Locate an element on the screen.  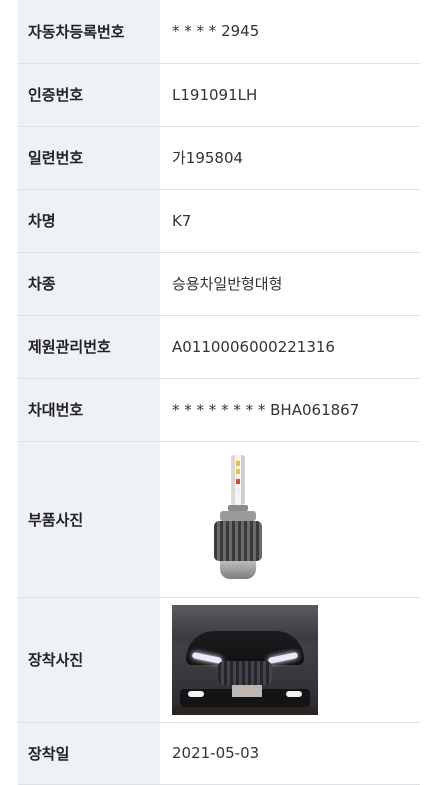
value-certification-number: L191091LH is located at coordinates (290, 95).